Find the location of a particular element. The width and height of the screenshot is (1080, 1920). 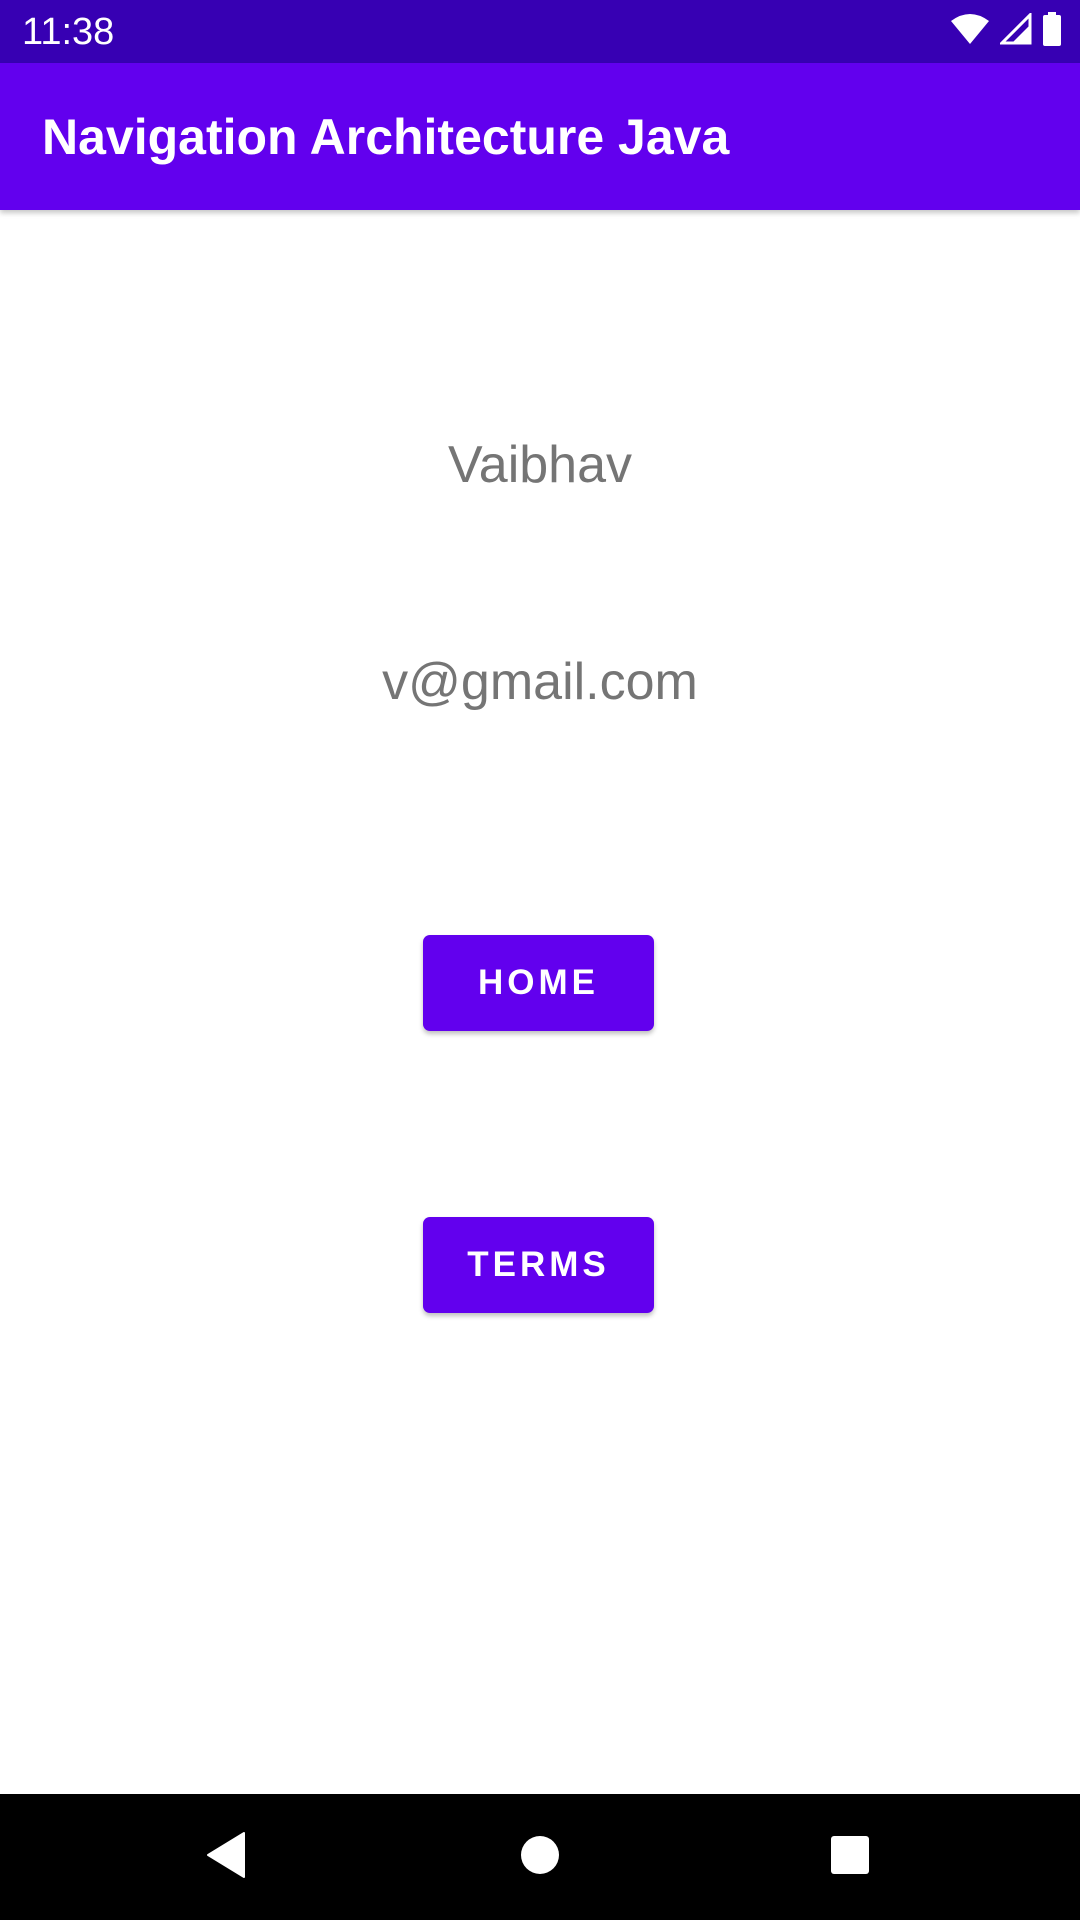

user-name: Vaibhav is located at coordinates (540, 465).